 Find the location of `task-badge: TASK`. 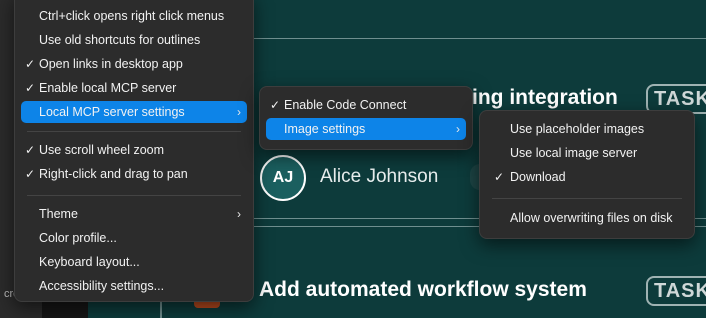

task-badge: TASK is located at coordinates (676, 291).